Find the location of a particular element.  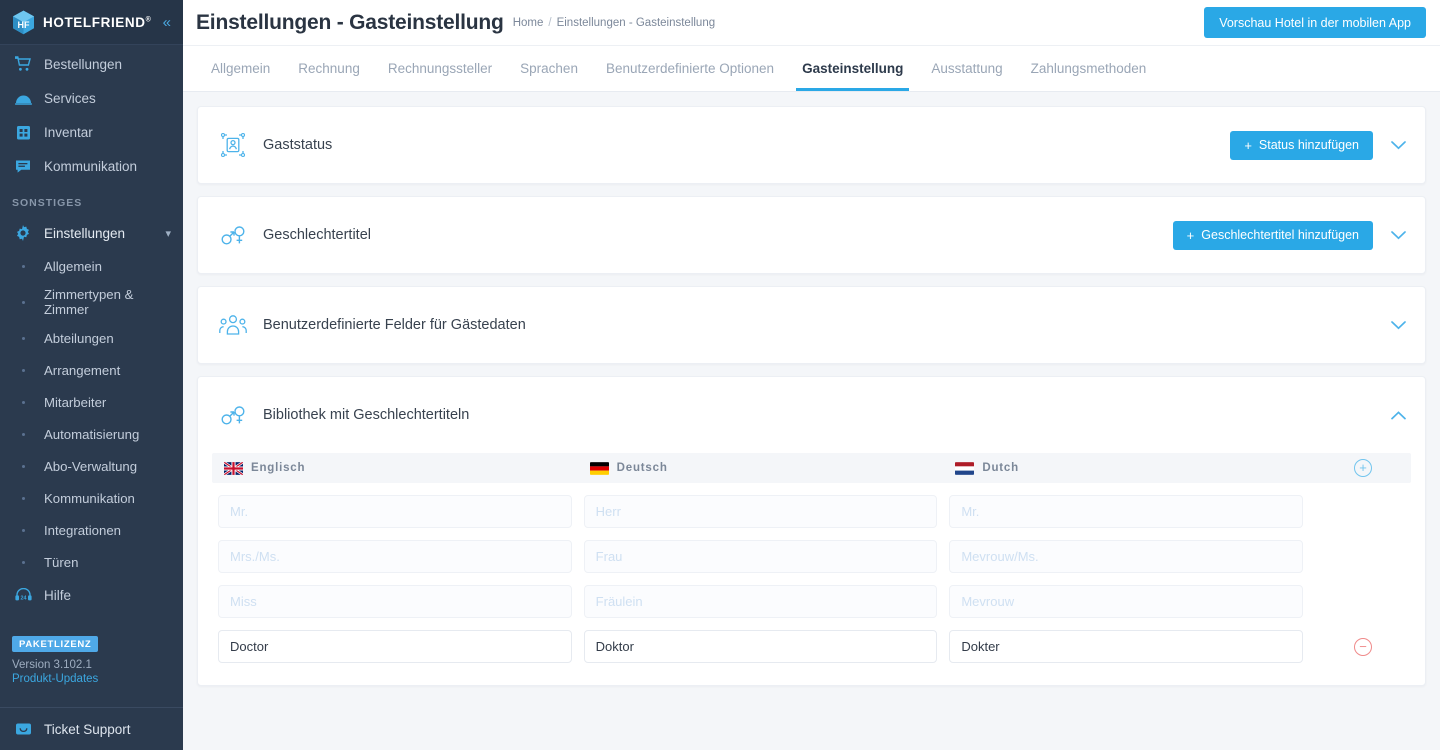

brand-header: HF HOTELFRIEND® « is located at coordinates (91, 22).